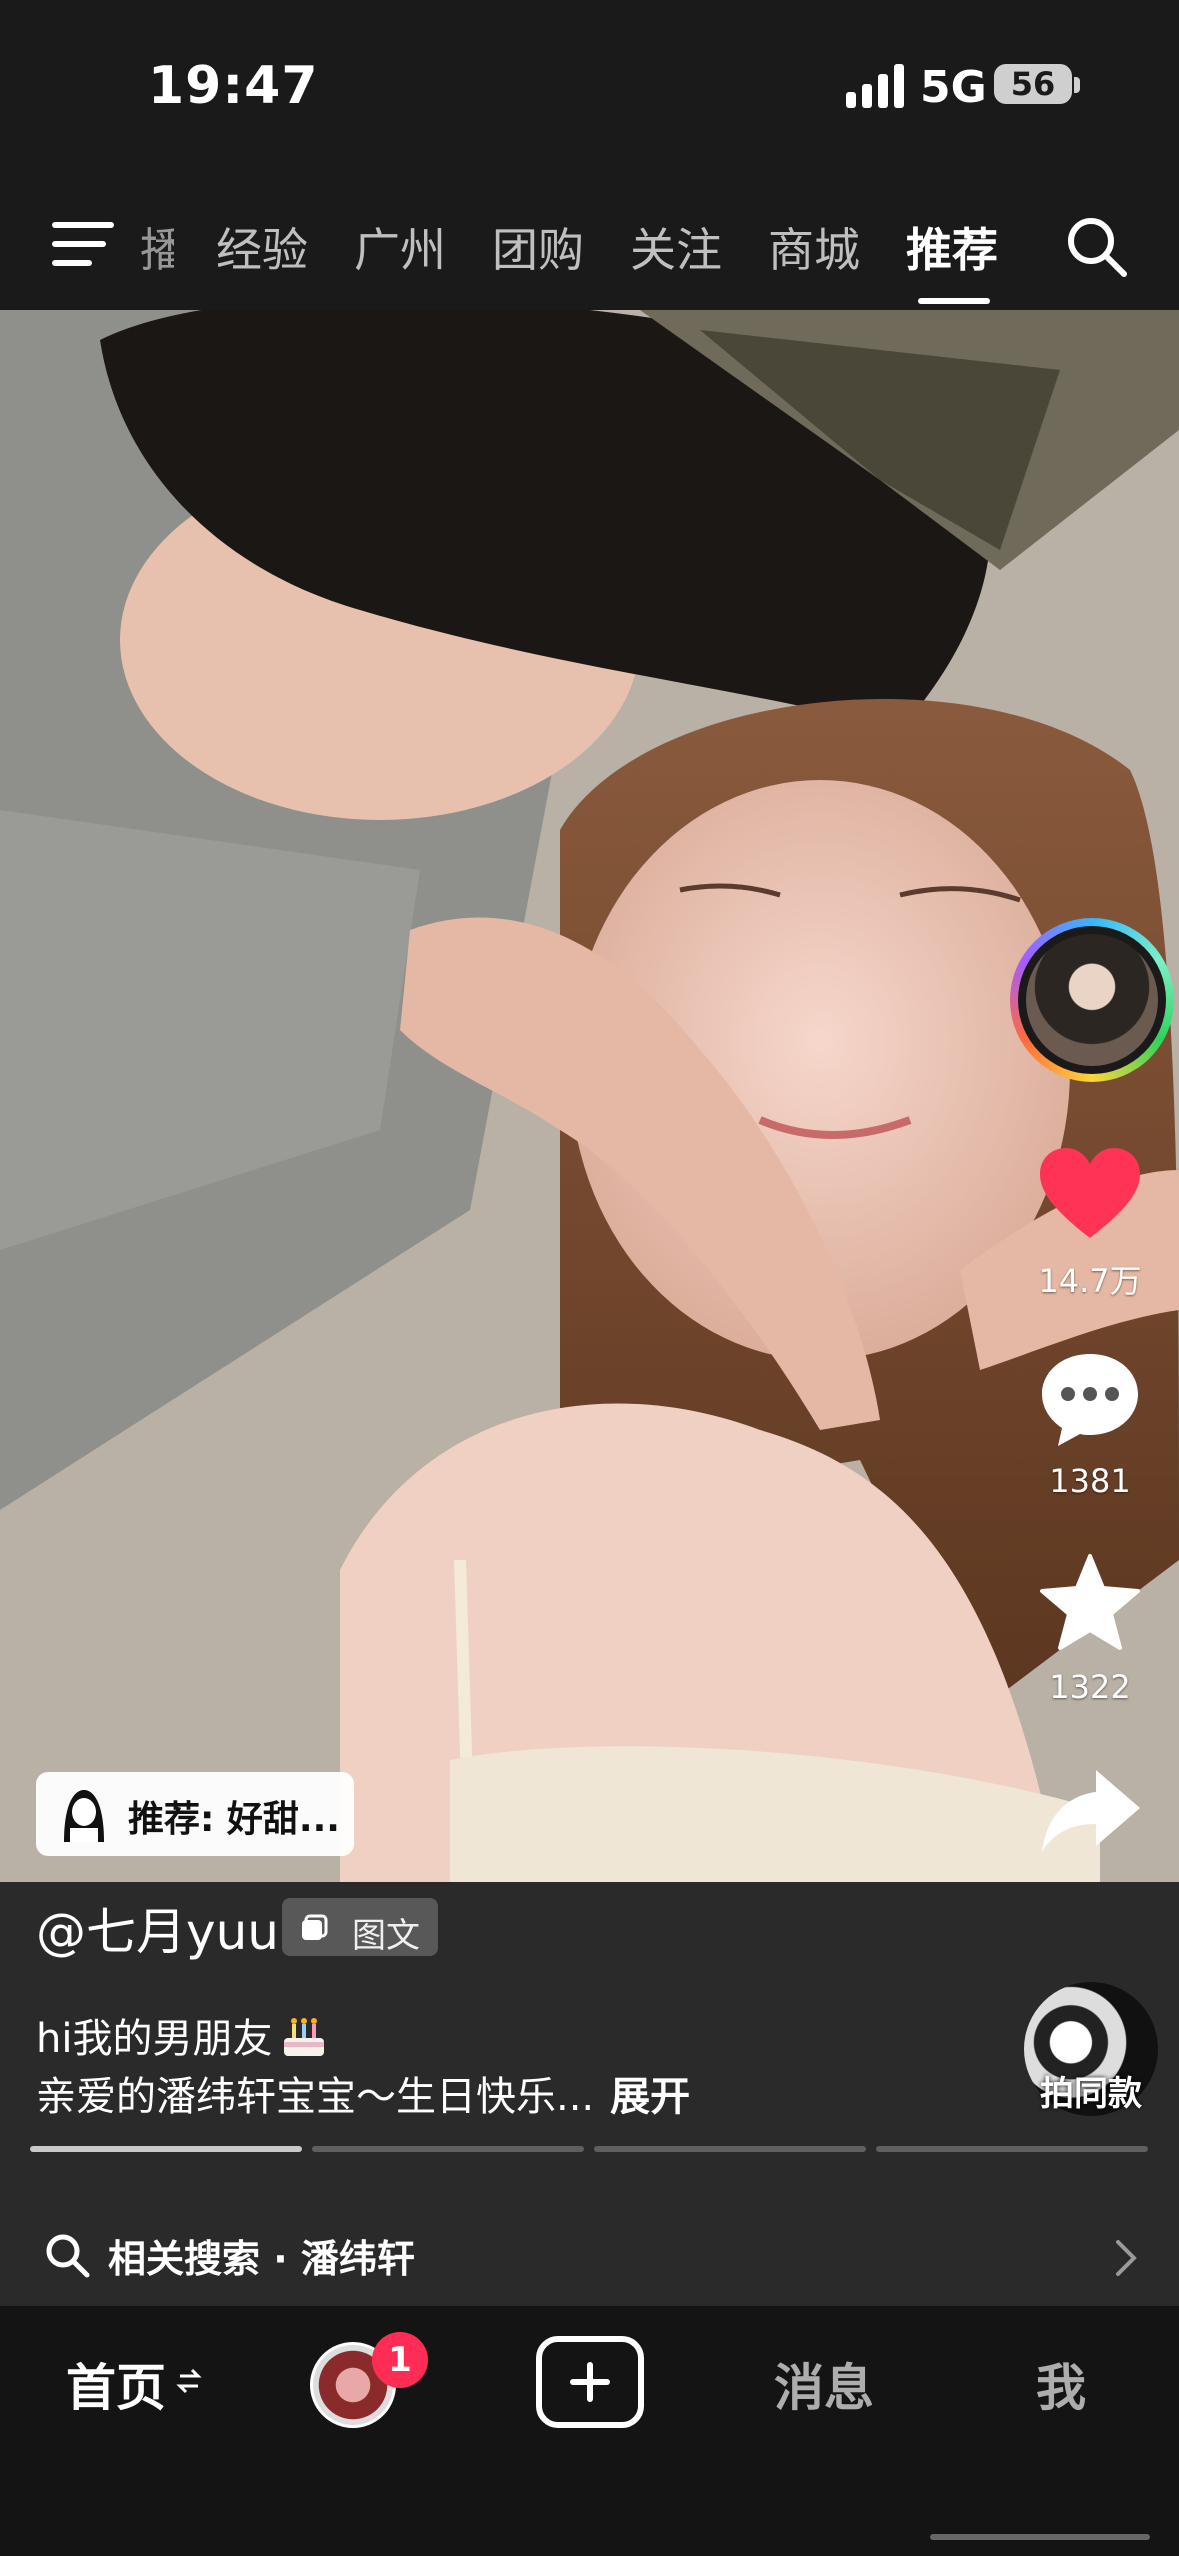 This screenshot has height=2556, width=1179. I want to click on comment-count: 1381, so click(1090, 1481).